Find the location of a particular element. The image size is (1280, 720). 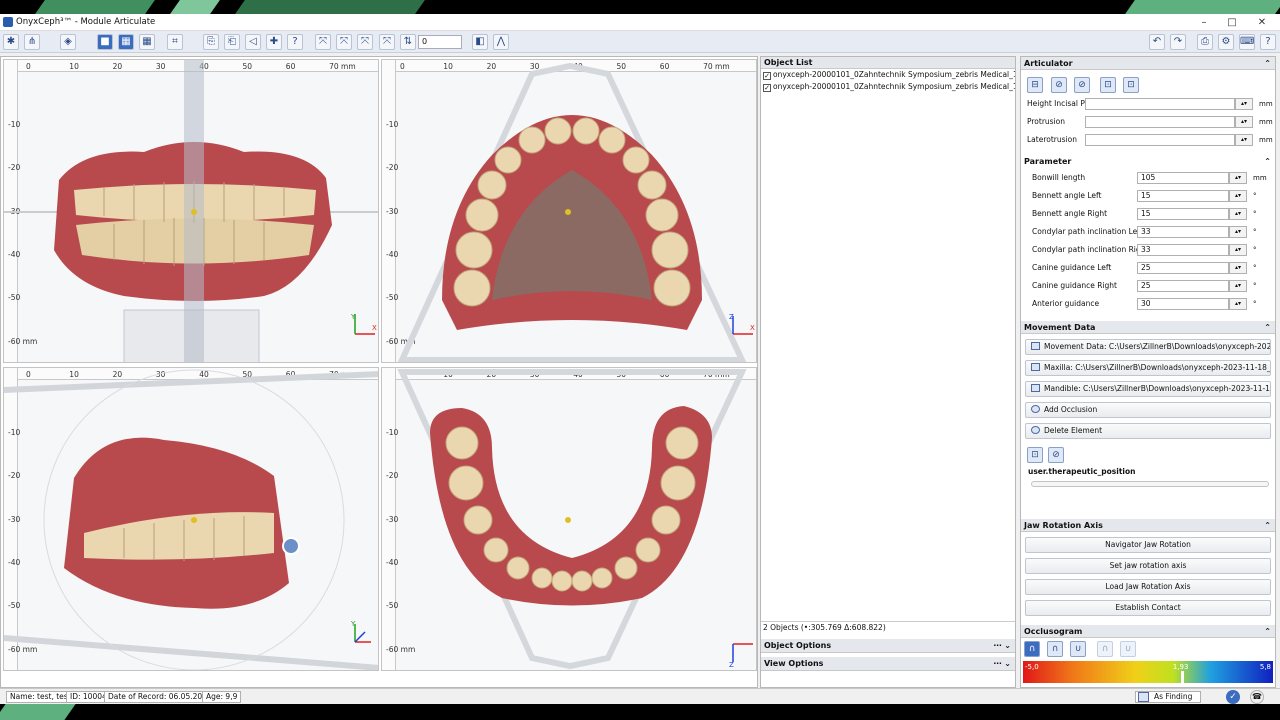

add-point-icon: ✚ is located at coordinates (274, 42).